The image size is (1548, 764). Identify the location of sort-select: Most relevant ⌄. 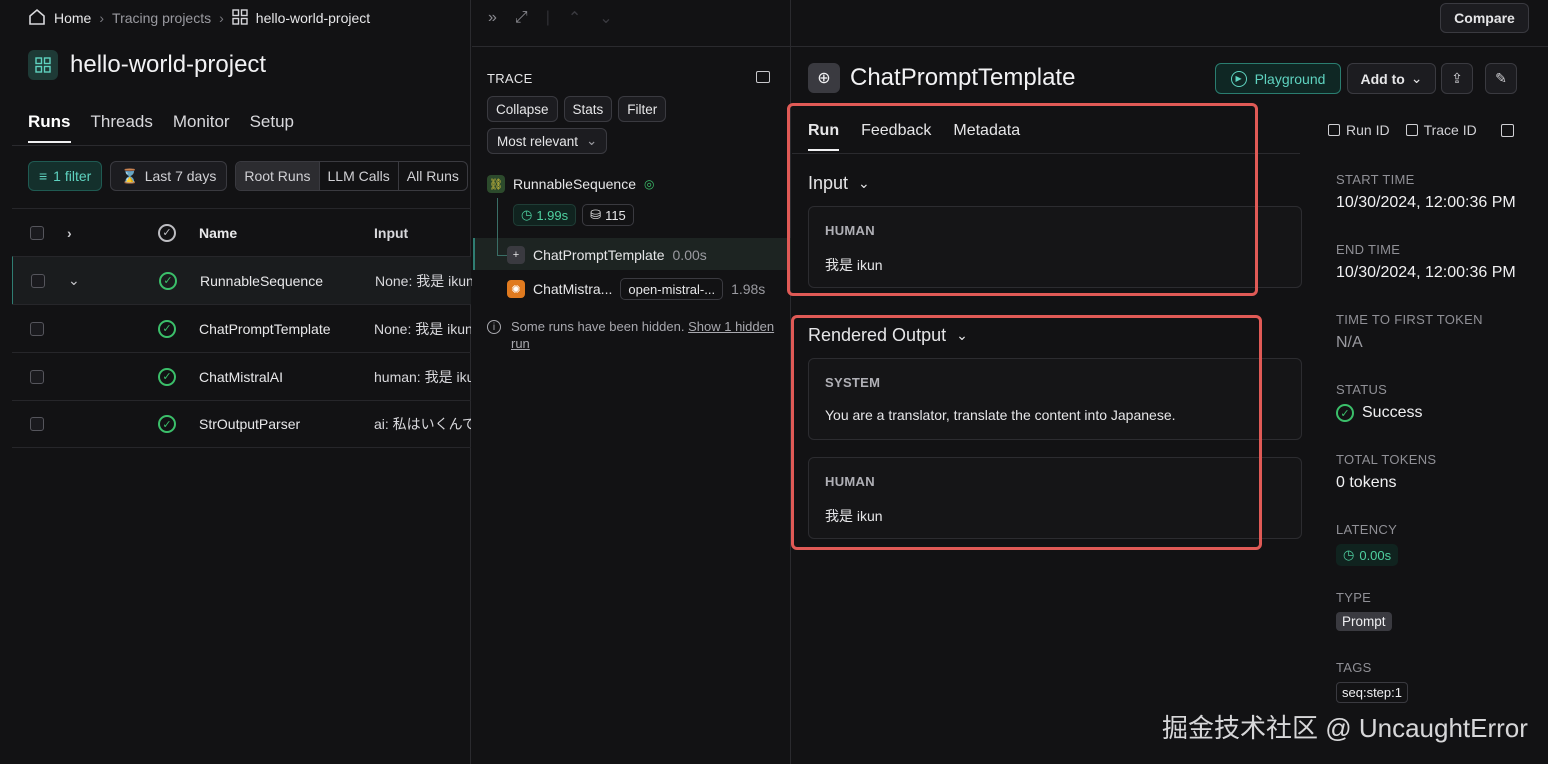
(547, 141).